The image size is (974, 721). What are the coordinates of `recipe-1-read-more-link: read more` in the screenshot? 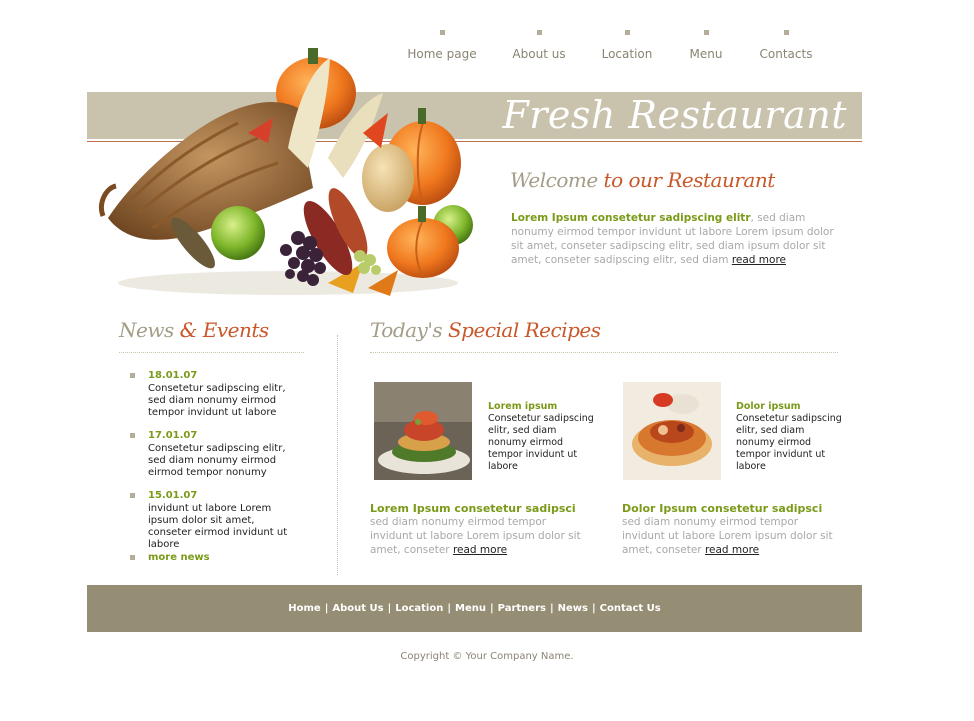 It's located at (480, 550).